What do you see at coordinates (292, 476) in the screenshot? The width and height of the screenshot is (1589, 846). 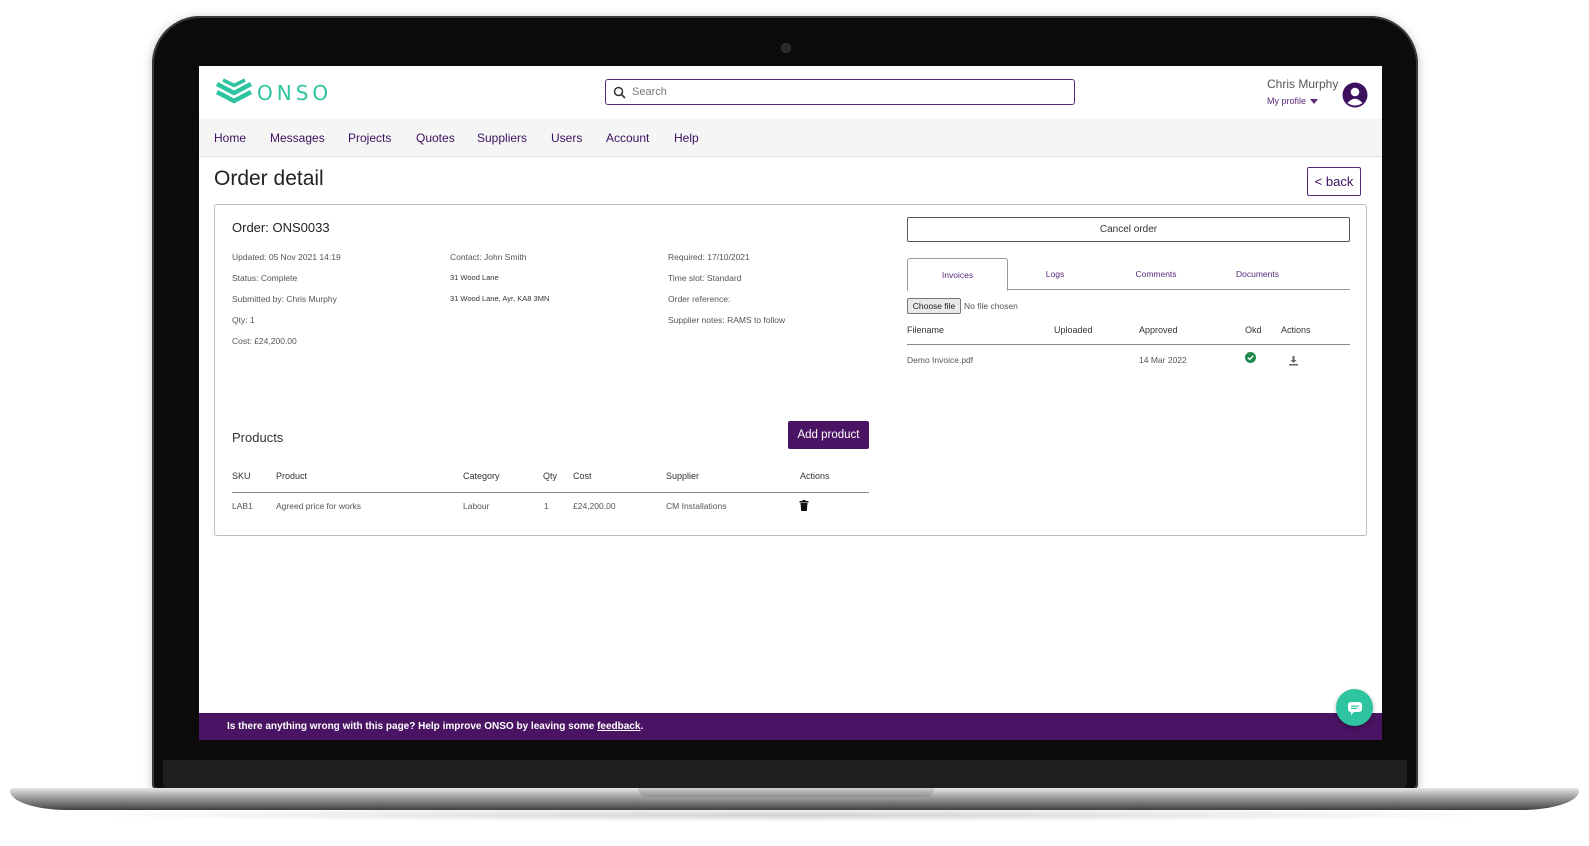 I see `products-header-product: Product` at bounding box center [292, 476].